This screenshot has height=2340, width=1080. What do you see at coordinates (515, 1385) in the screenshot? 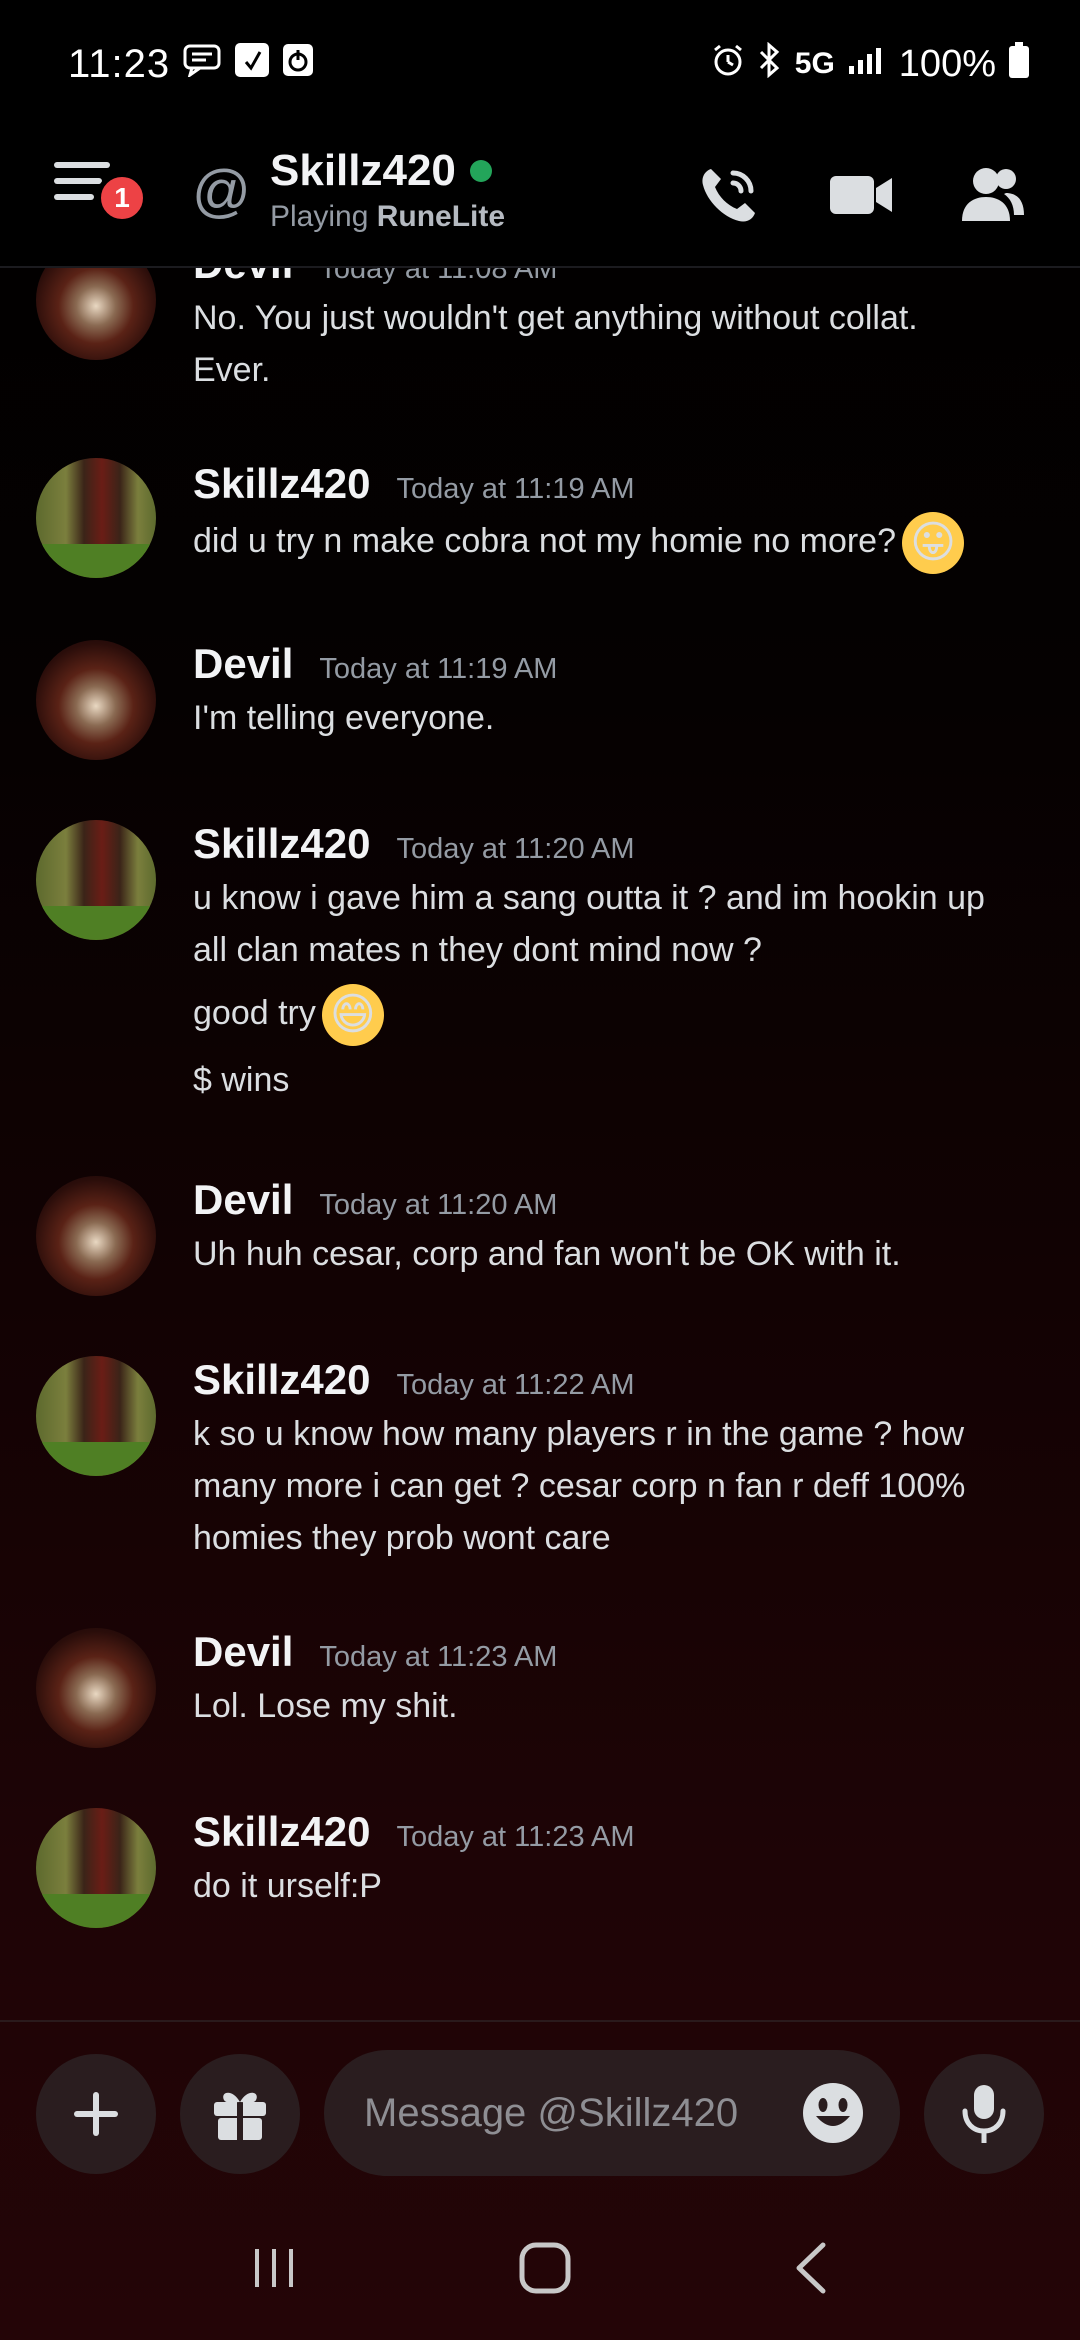
I see `message-timestamp: Today at 11:22 AM` at bounding box center [515, 1385].